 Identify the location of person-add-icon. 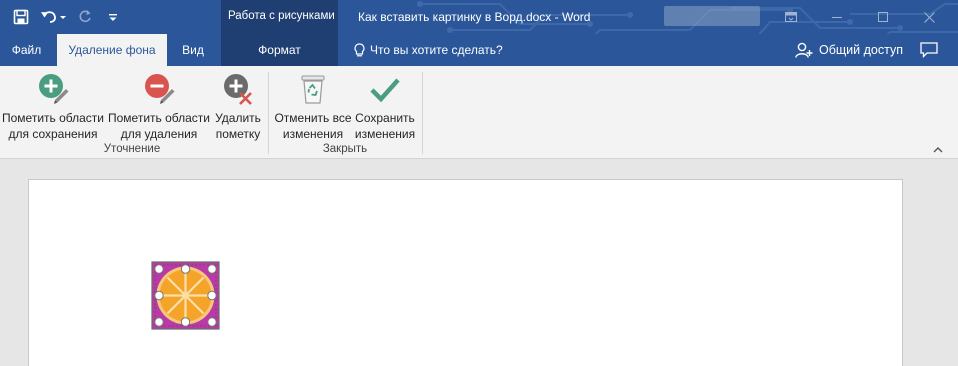
(804, 50).